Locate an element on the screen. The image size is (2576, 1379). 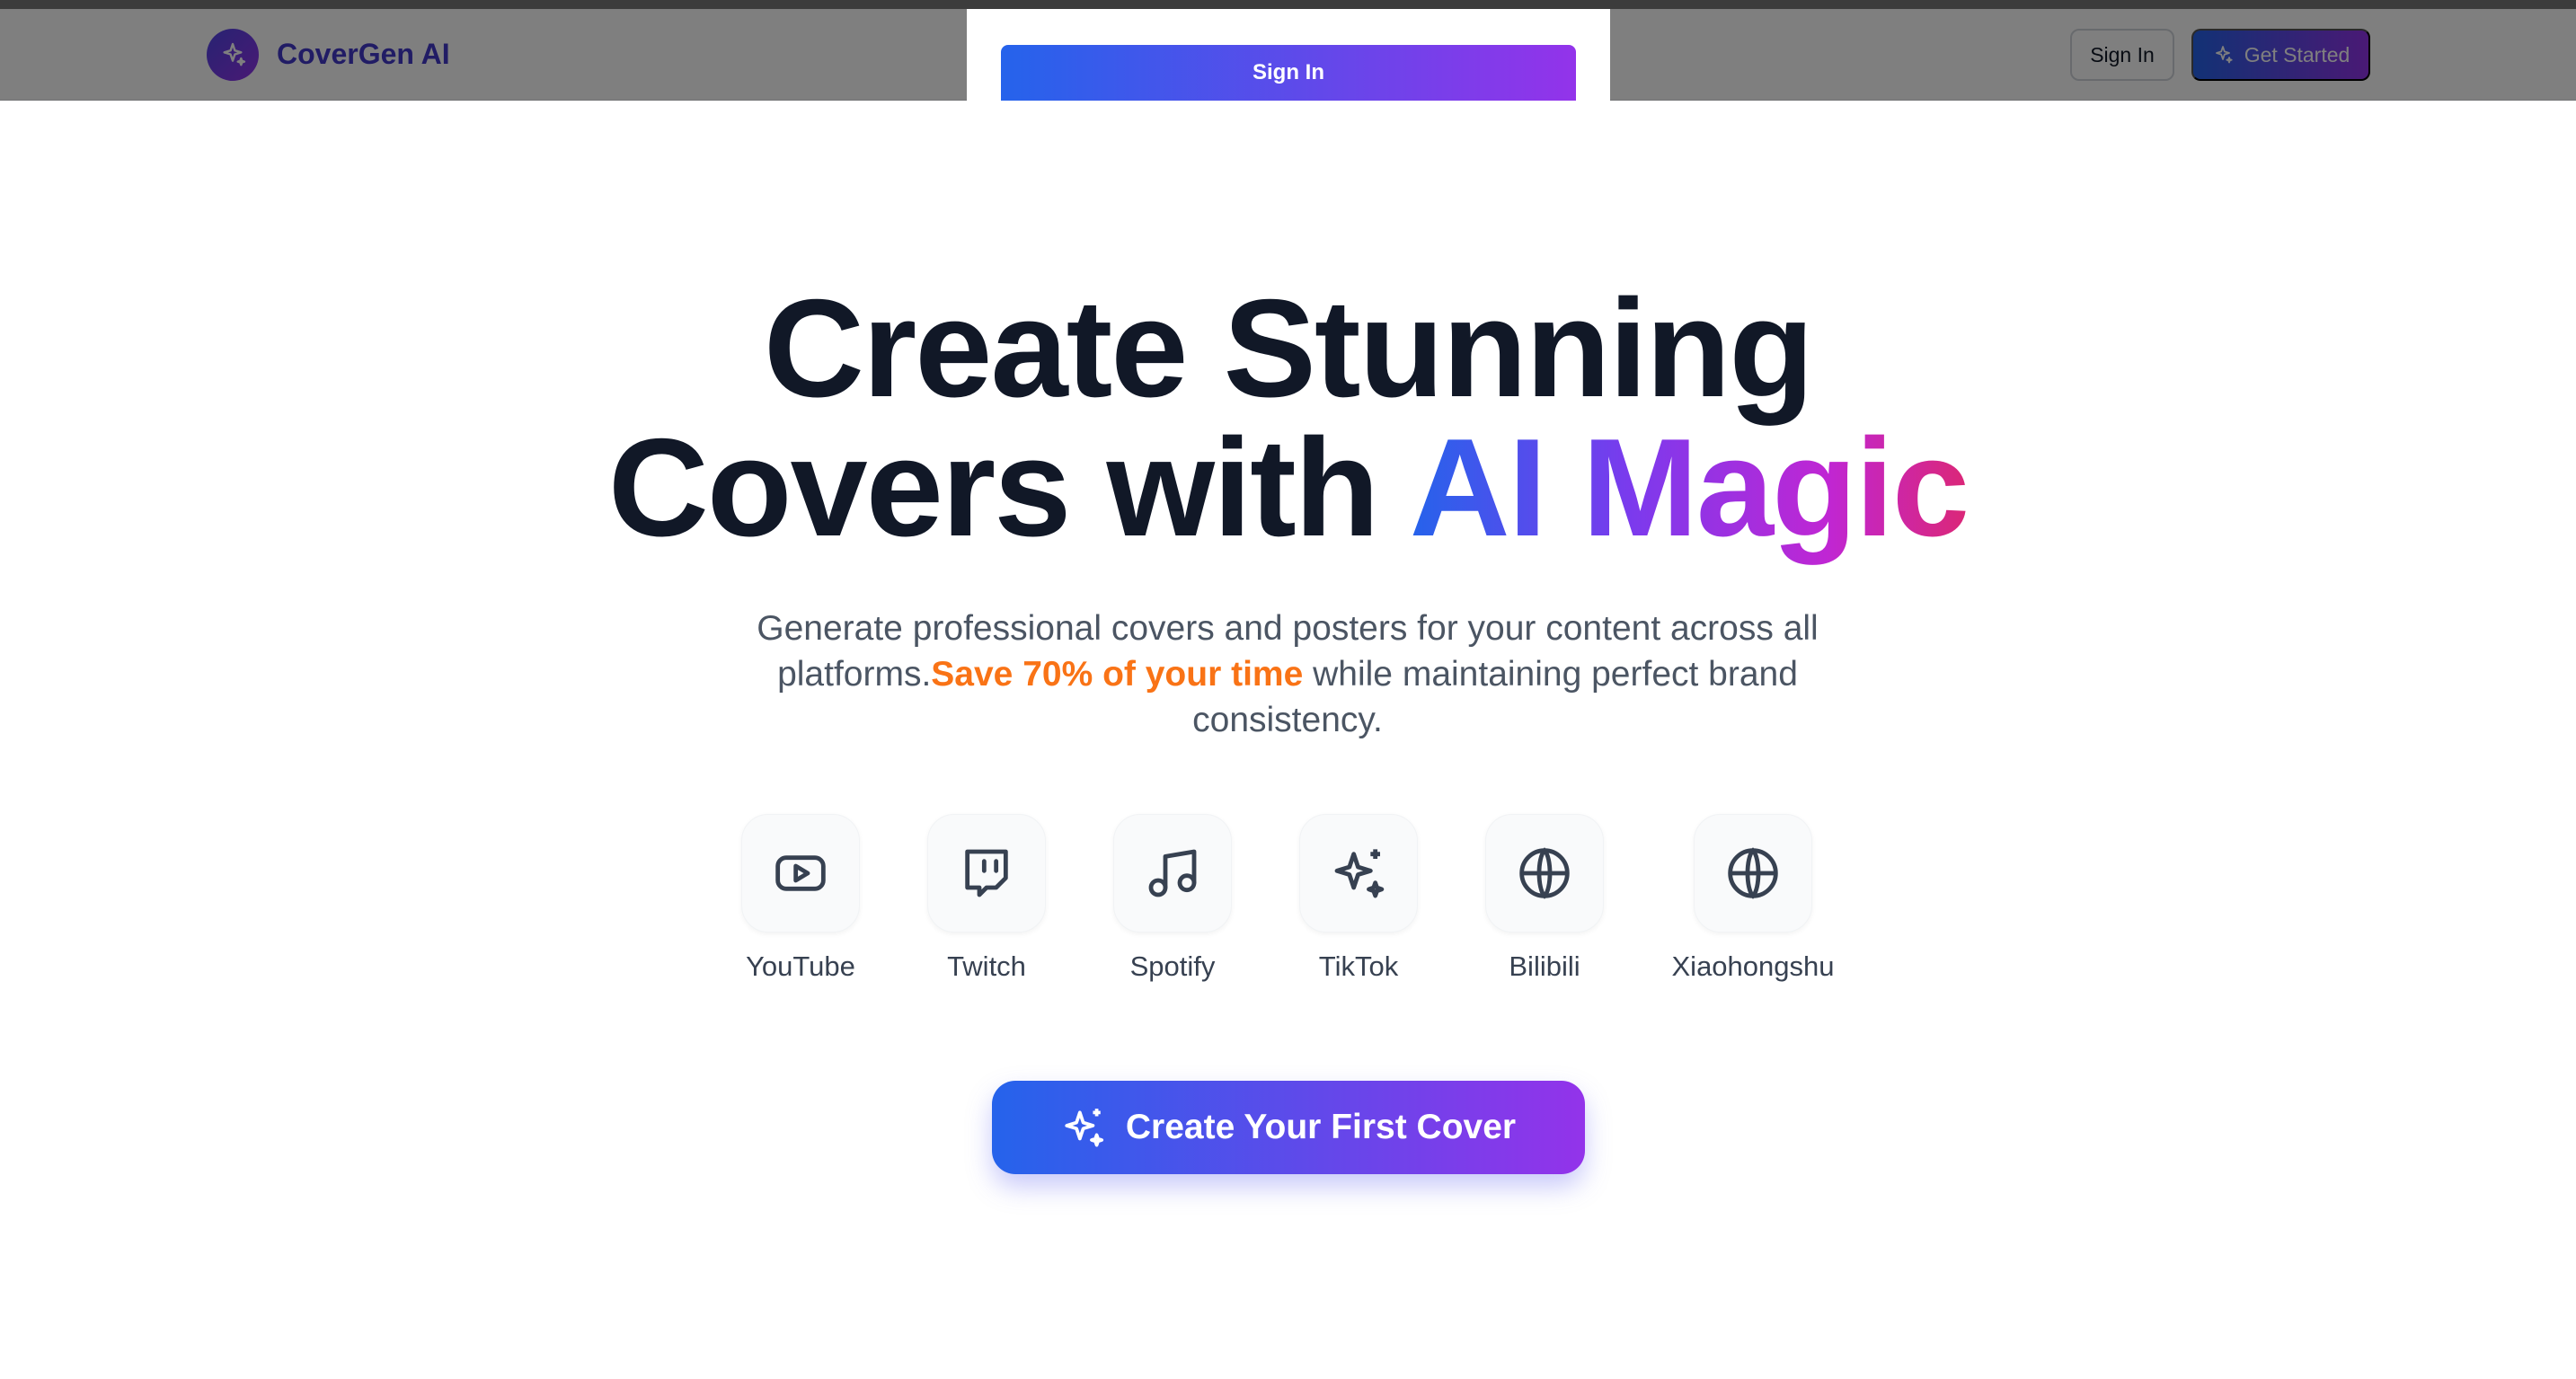
music-note-icon is located at coordinates (1172, 873).